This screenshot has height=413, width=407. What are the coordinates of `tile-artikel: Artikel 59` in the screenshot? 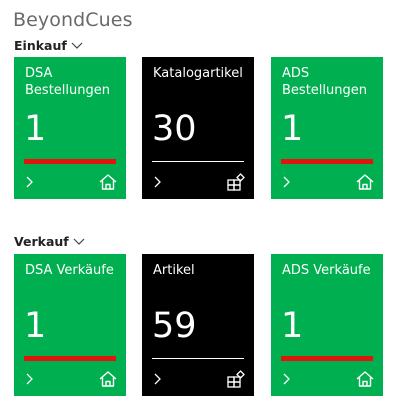 It's located at (198, 325).